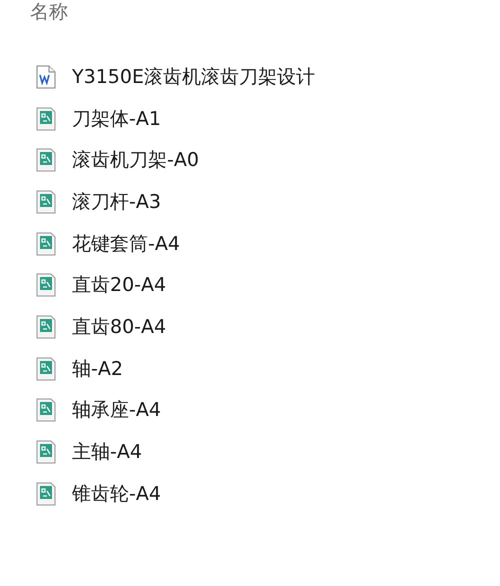 The width and height of the screenshot is (500, 586). I want to click on word-document-icon, so click(46, 76).